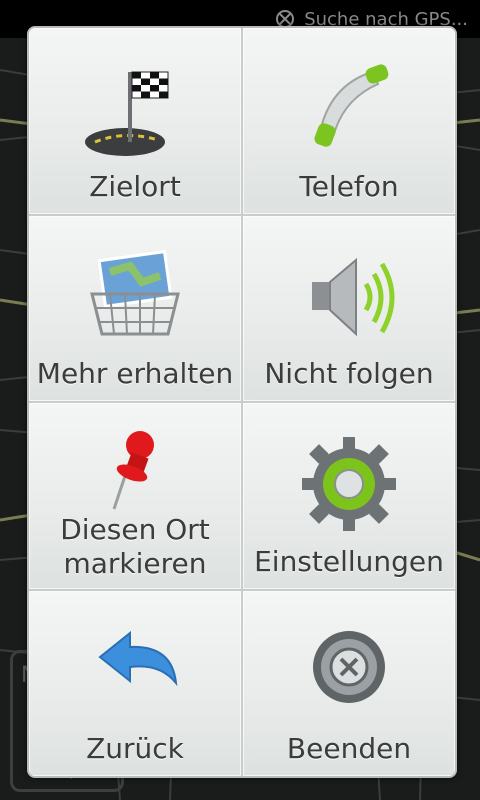 This screenshot has height=800, width=480. Describe the element at coordinates (127, 113) in the screenshot. I see `checkered-flag-icon` at that location.